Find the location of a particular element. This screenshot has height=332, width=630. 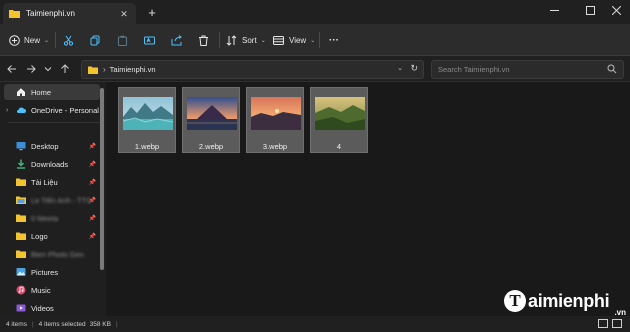

file-item: 2.webp is located at coordinates (211, 120).